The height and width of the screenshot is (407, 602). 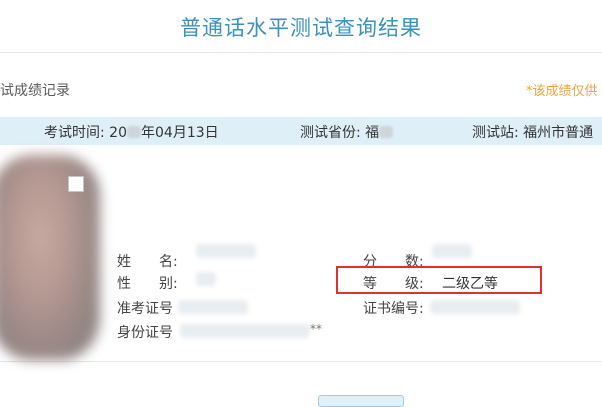 I want to click on name-value-redacted, so click(x=226, y=251).